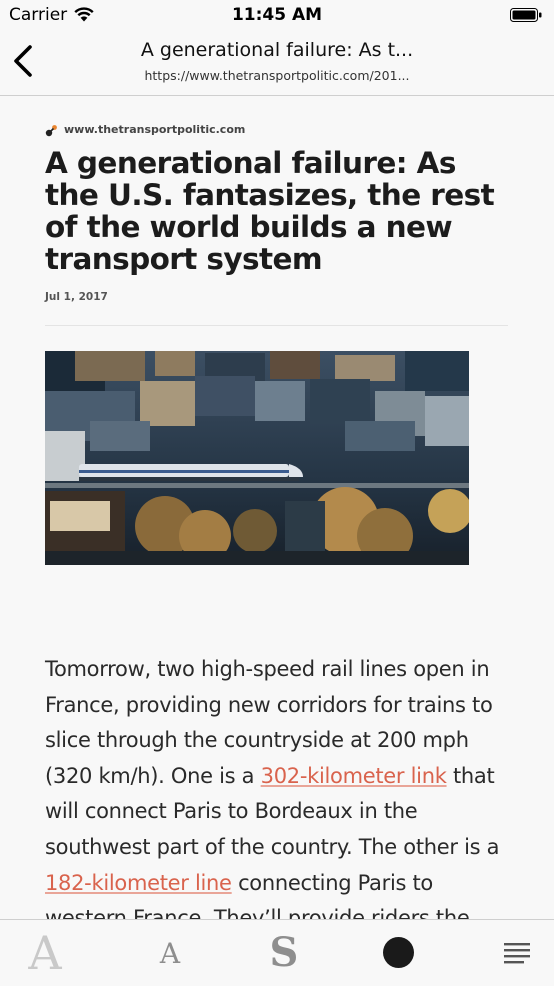  What do you see at coordinates (284, 953) in the screenshot?
I see `font-family-button: S` at bounding box center [284, 953].